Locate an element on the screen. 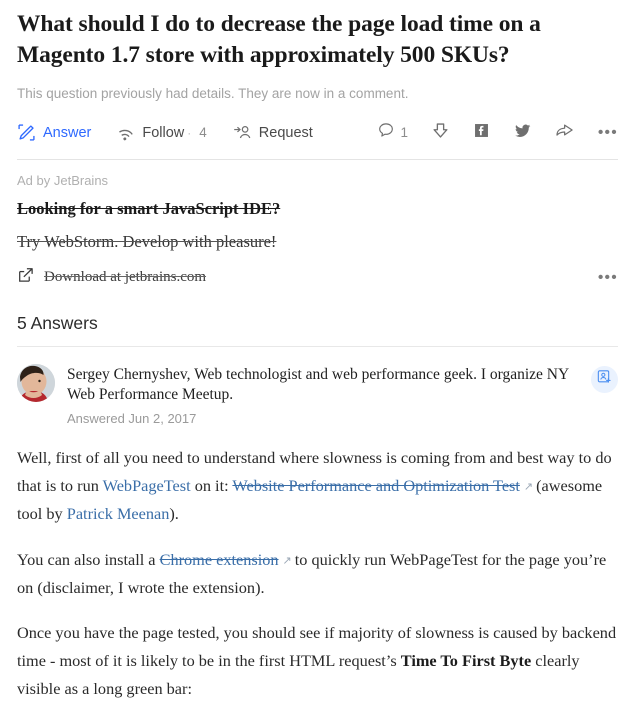  comment-bubble-icon is located at coordinates (386, 132).